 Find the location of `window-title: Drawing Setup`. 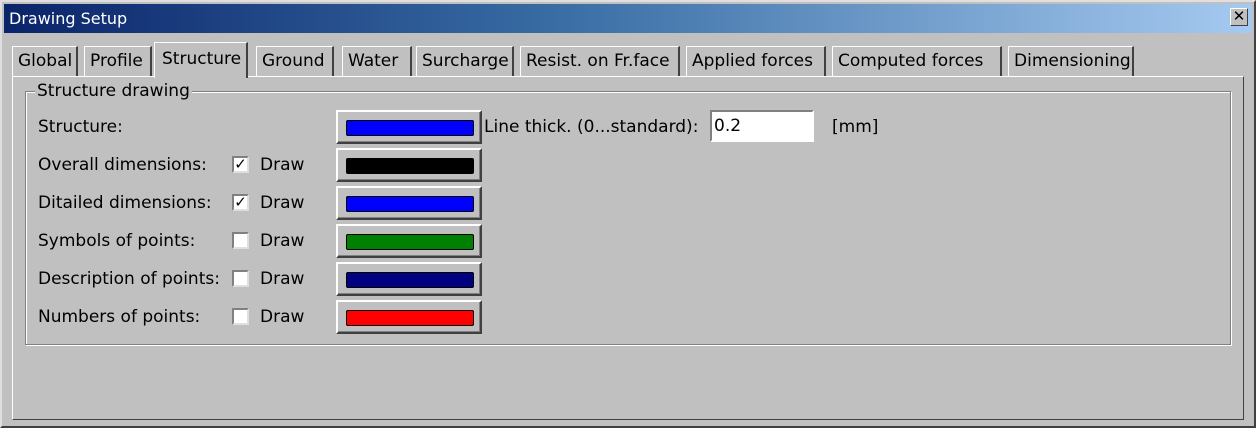

window-title: Drawing Setup is located at coordinates (68, 18).